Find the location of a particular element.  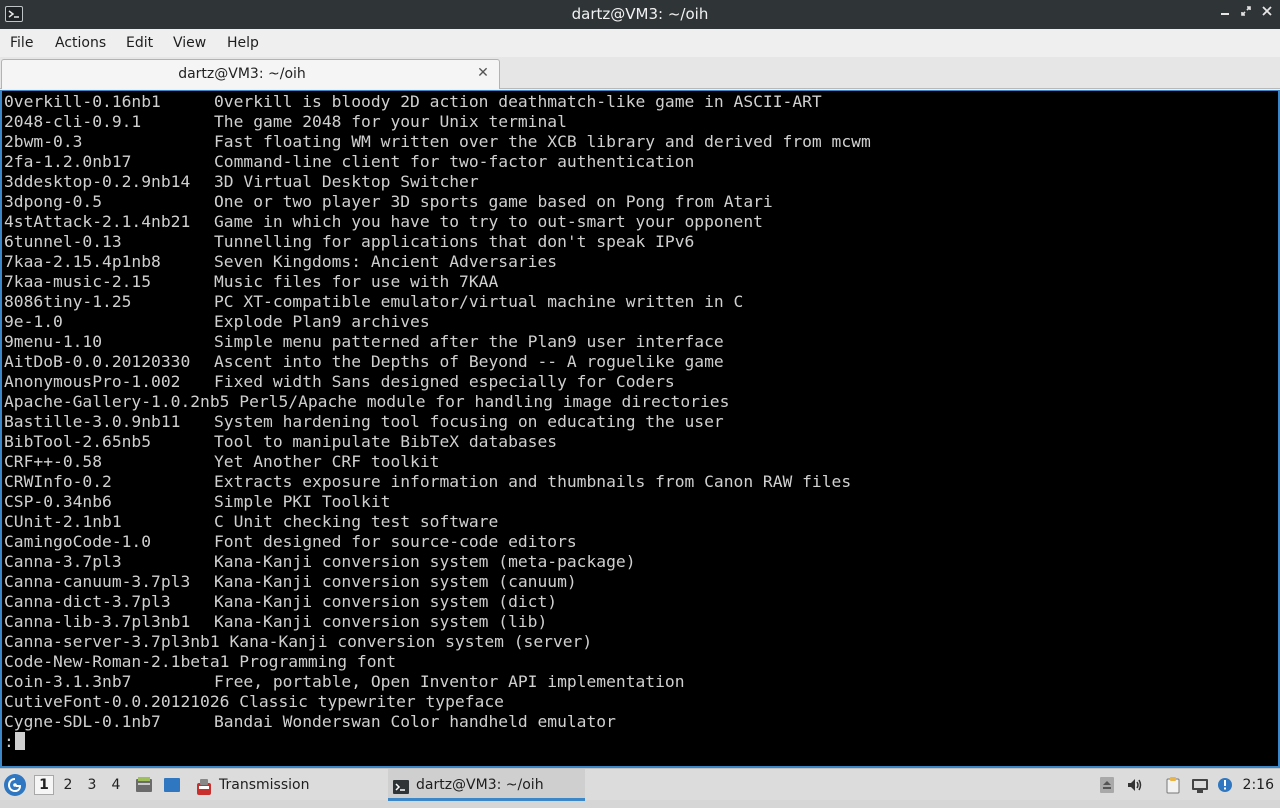

tab-terminal: dartz@VM3: ~/oih ✕ is located at coordinates (250, 74).